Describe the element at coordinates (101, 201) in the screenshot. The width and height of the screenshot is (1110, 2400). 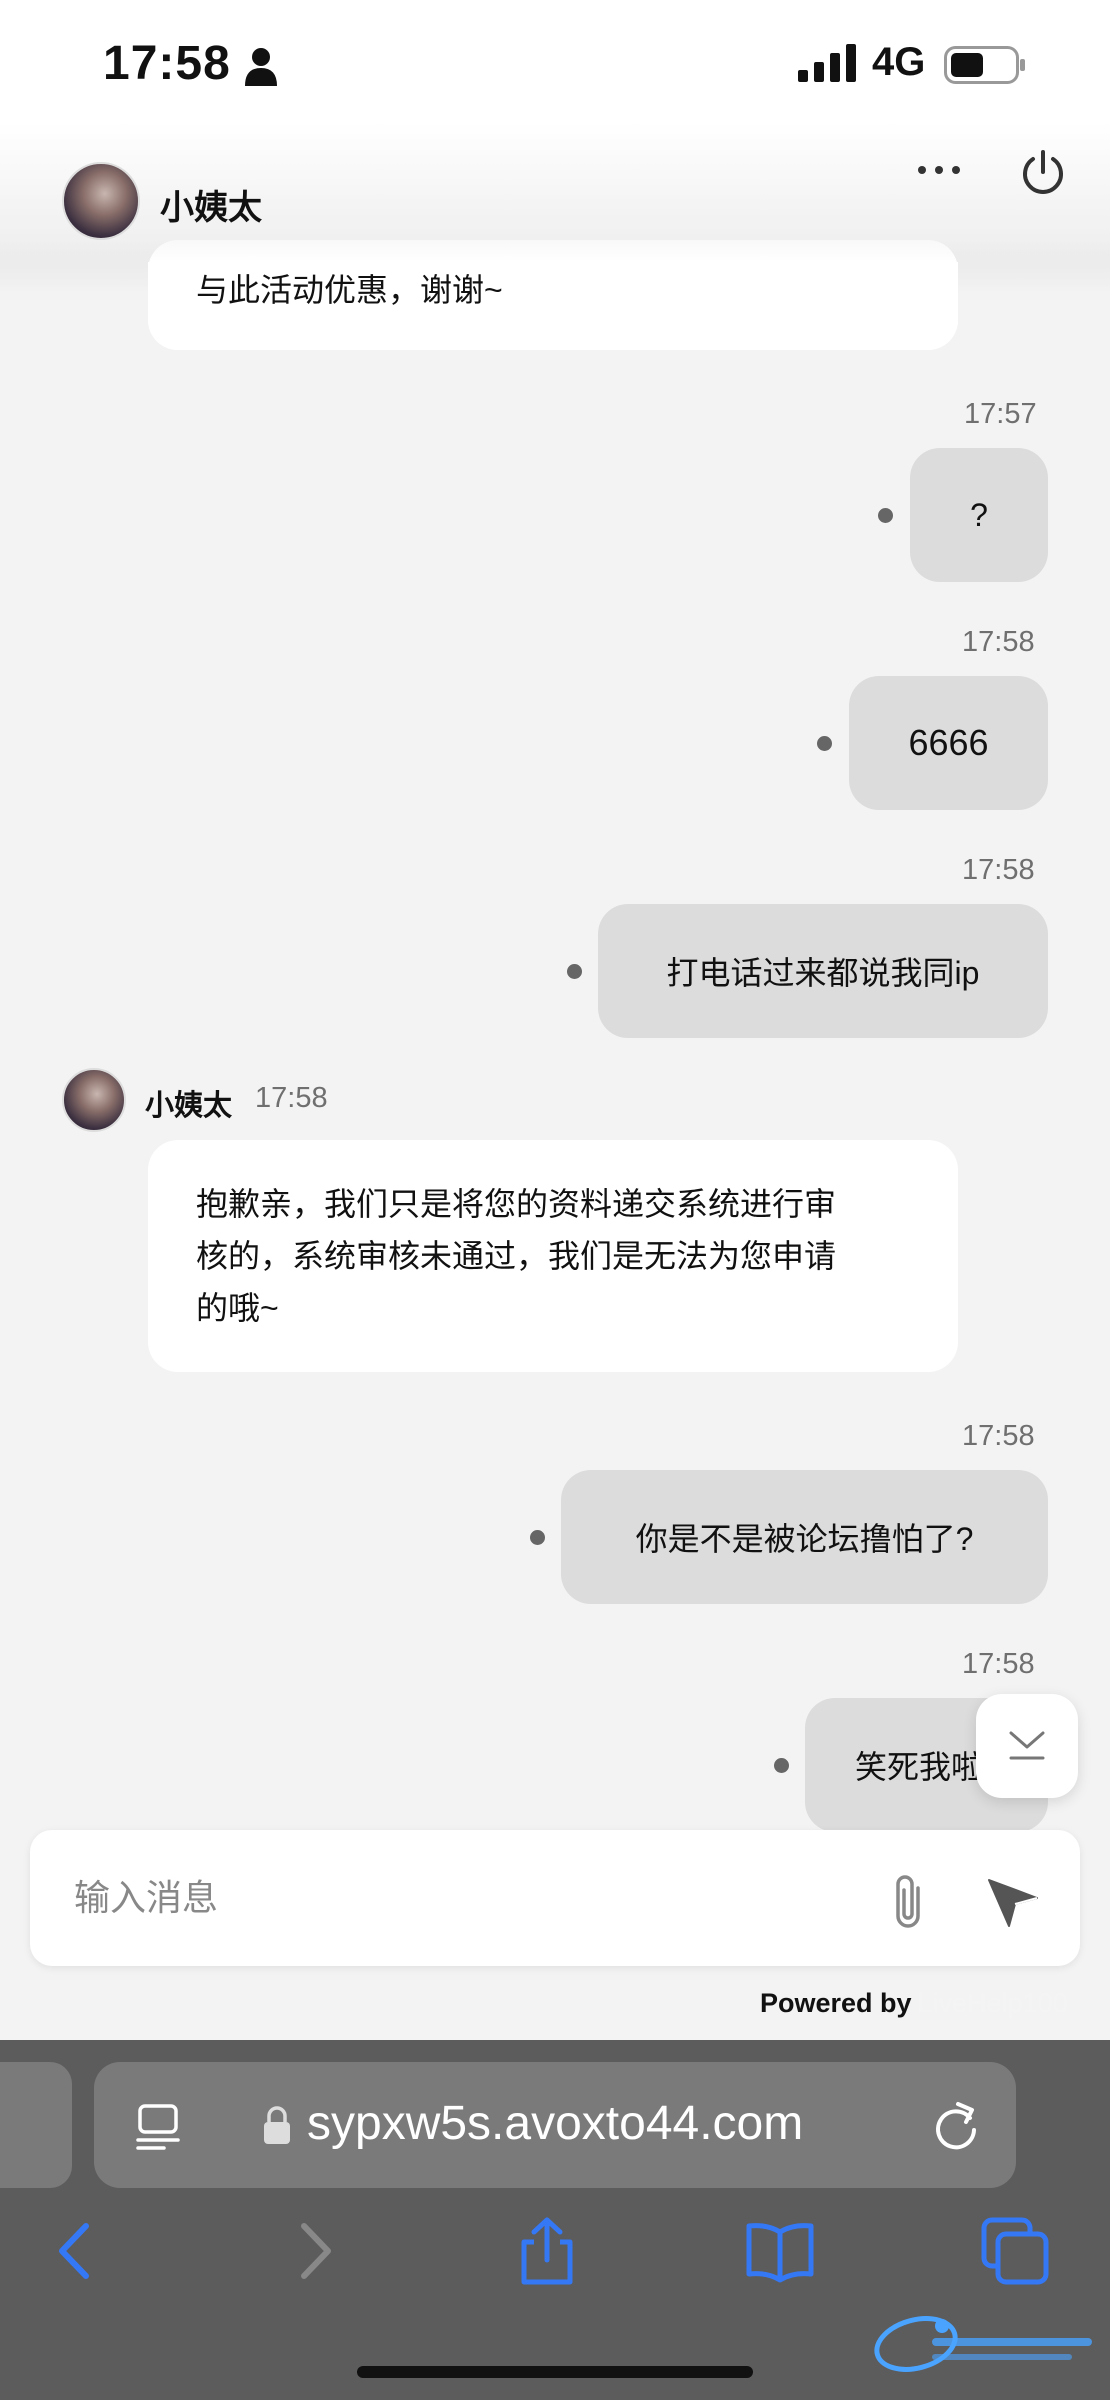
I see `header-avatar-image` at that location.